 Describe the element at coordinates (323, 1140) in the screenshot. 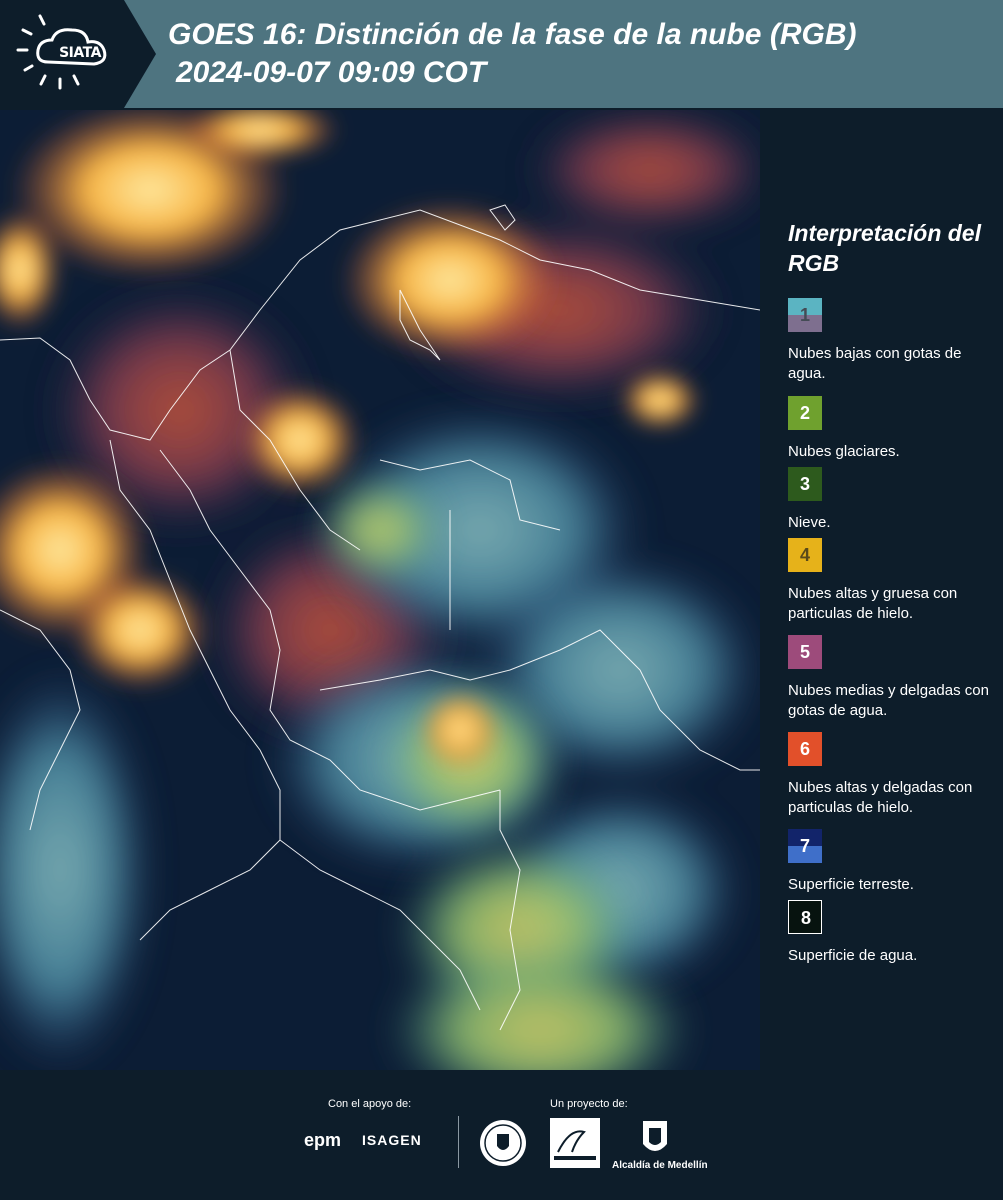

I see `epm-logo: epm` at that location.